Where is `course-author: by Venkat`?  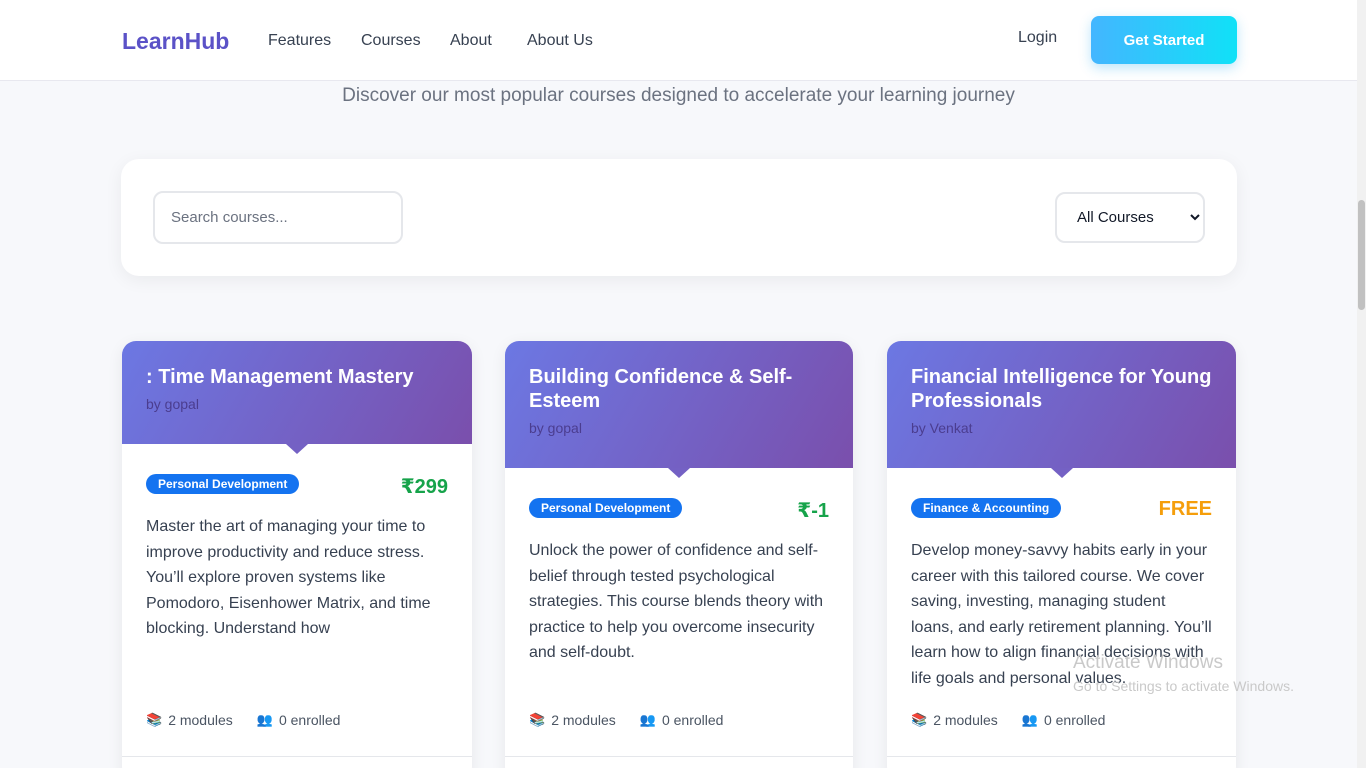 course-author: by Venkat is located at coordinates (942, 428).